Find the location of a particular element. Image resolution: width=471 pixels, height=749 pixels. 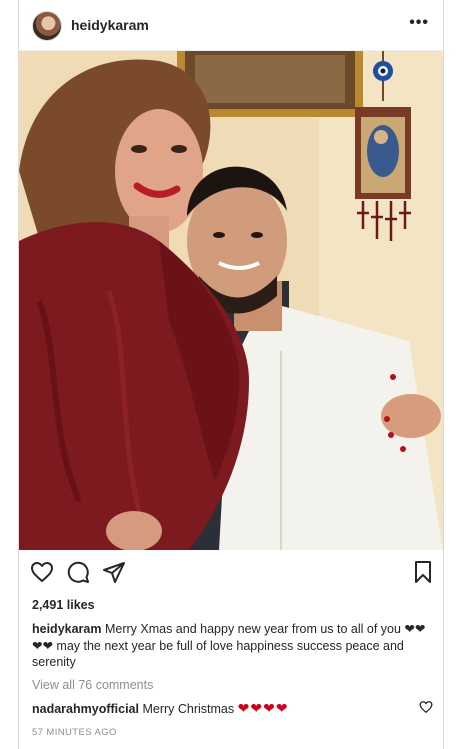

more-options-icon: ••• is located at coordinates (419, 23).